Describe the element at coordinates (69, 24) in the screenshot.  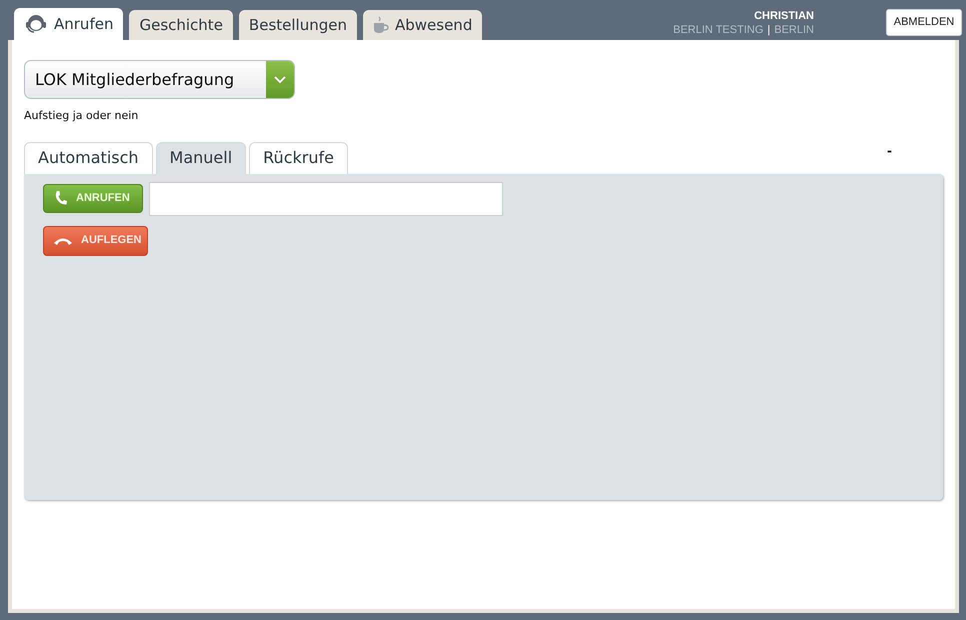
I see `main-tab: Anrufen` at that location.